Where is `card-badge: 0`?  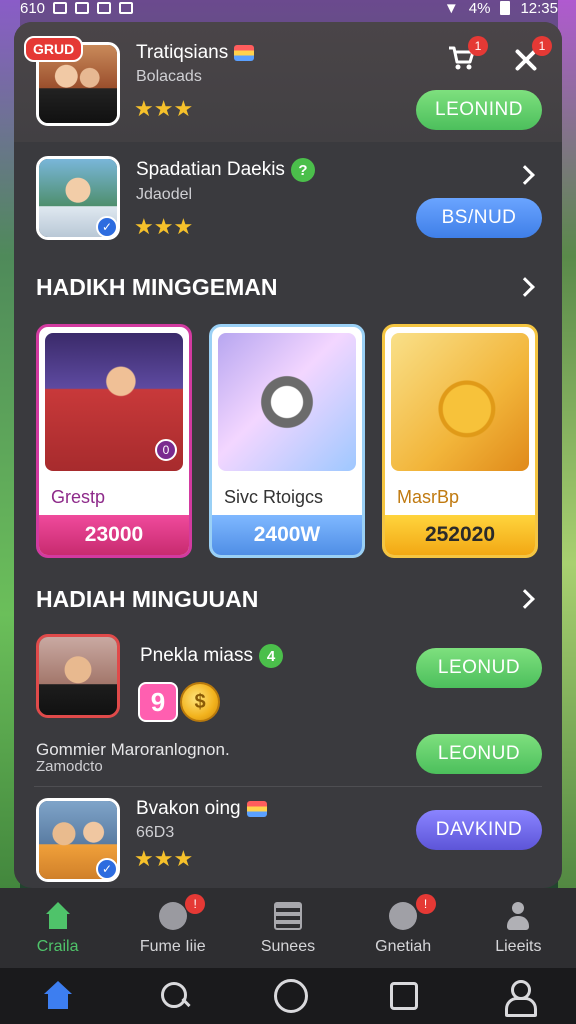 card-badge: 0 is located at coordinates (166, 450).